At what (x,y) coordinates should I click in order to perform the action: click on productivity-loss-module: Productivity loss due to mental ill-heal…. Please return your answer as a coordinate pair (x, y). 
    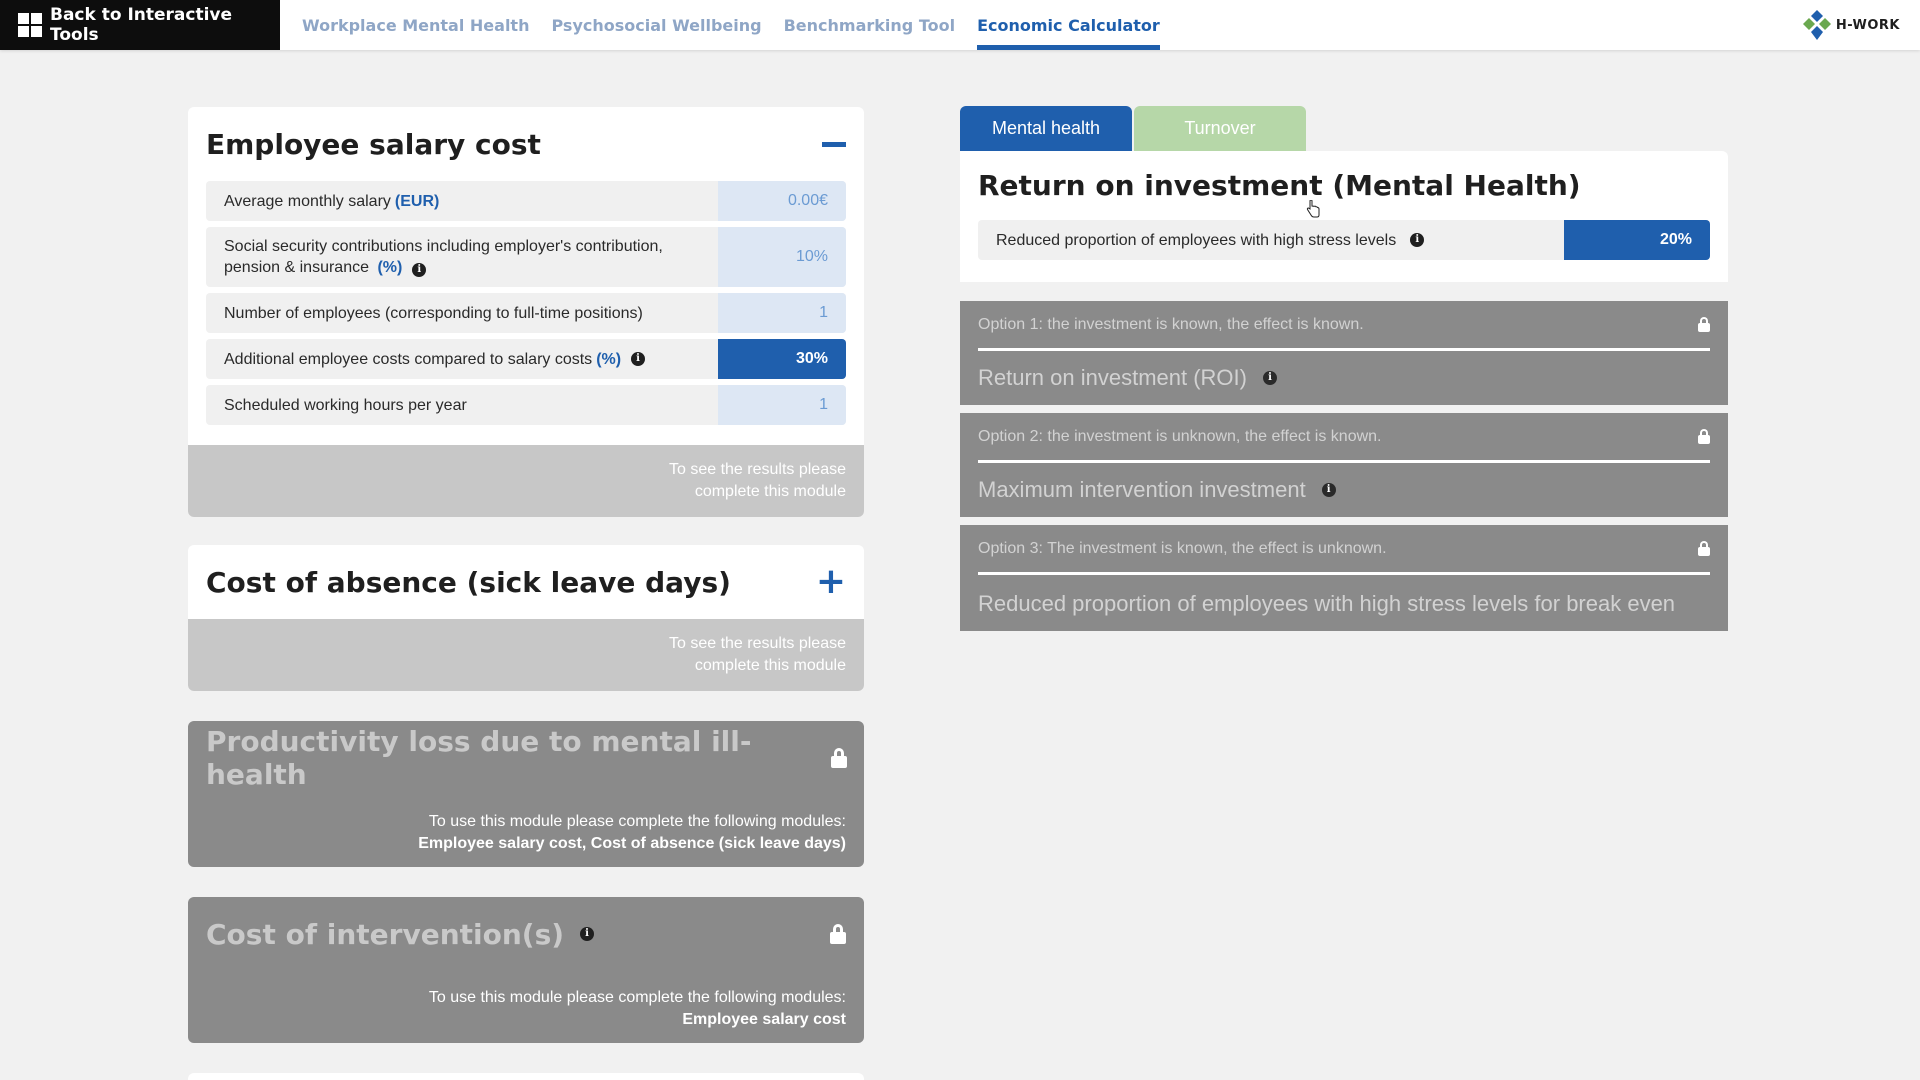
    Looking at the image, I should click on (526, 794).